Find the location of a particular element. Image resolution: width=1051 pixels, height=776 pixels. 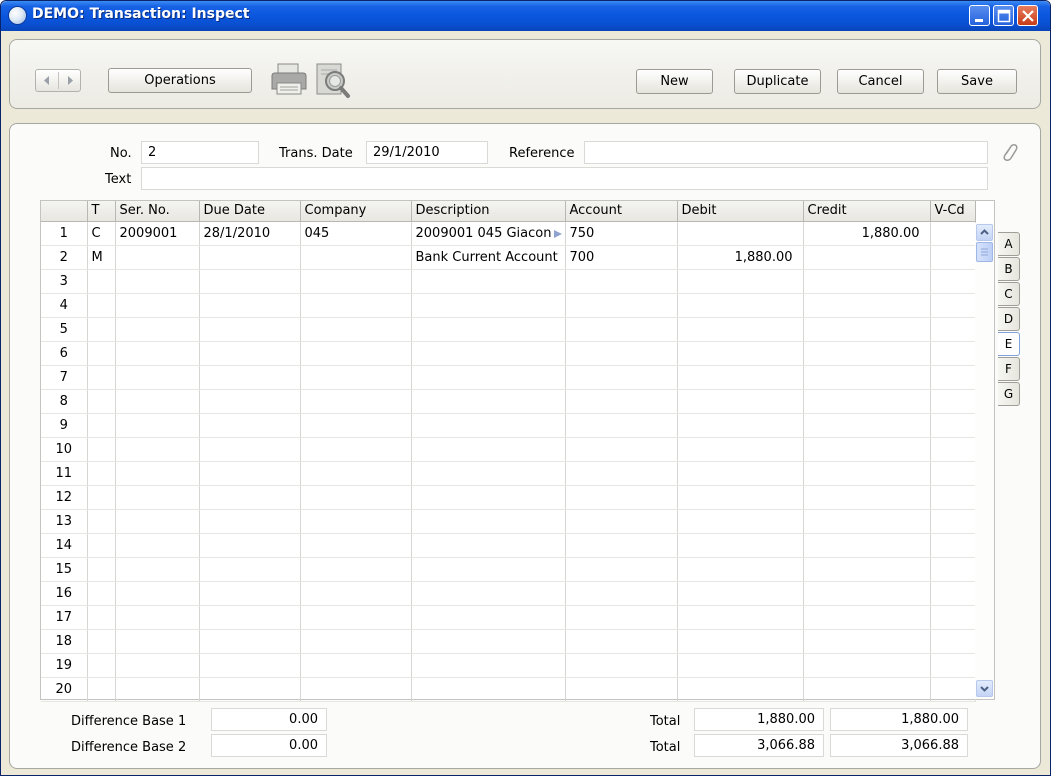

table-row: 8 is located at coordinates (508, 401).